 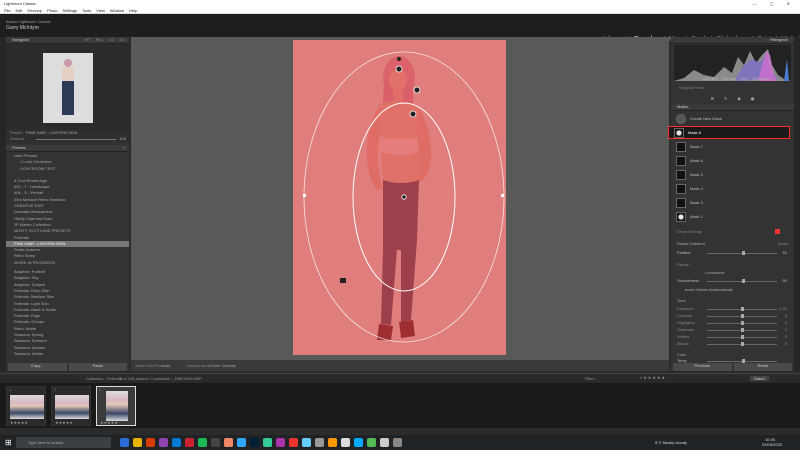 What do you see at coordinates (34, 10) in the screenshot?
I see `menu-item: Develop` at bounding box center [34, 10].